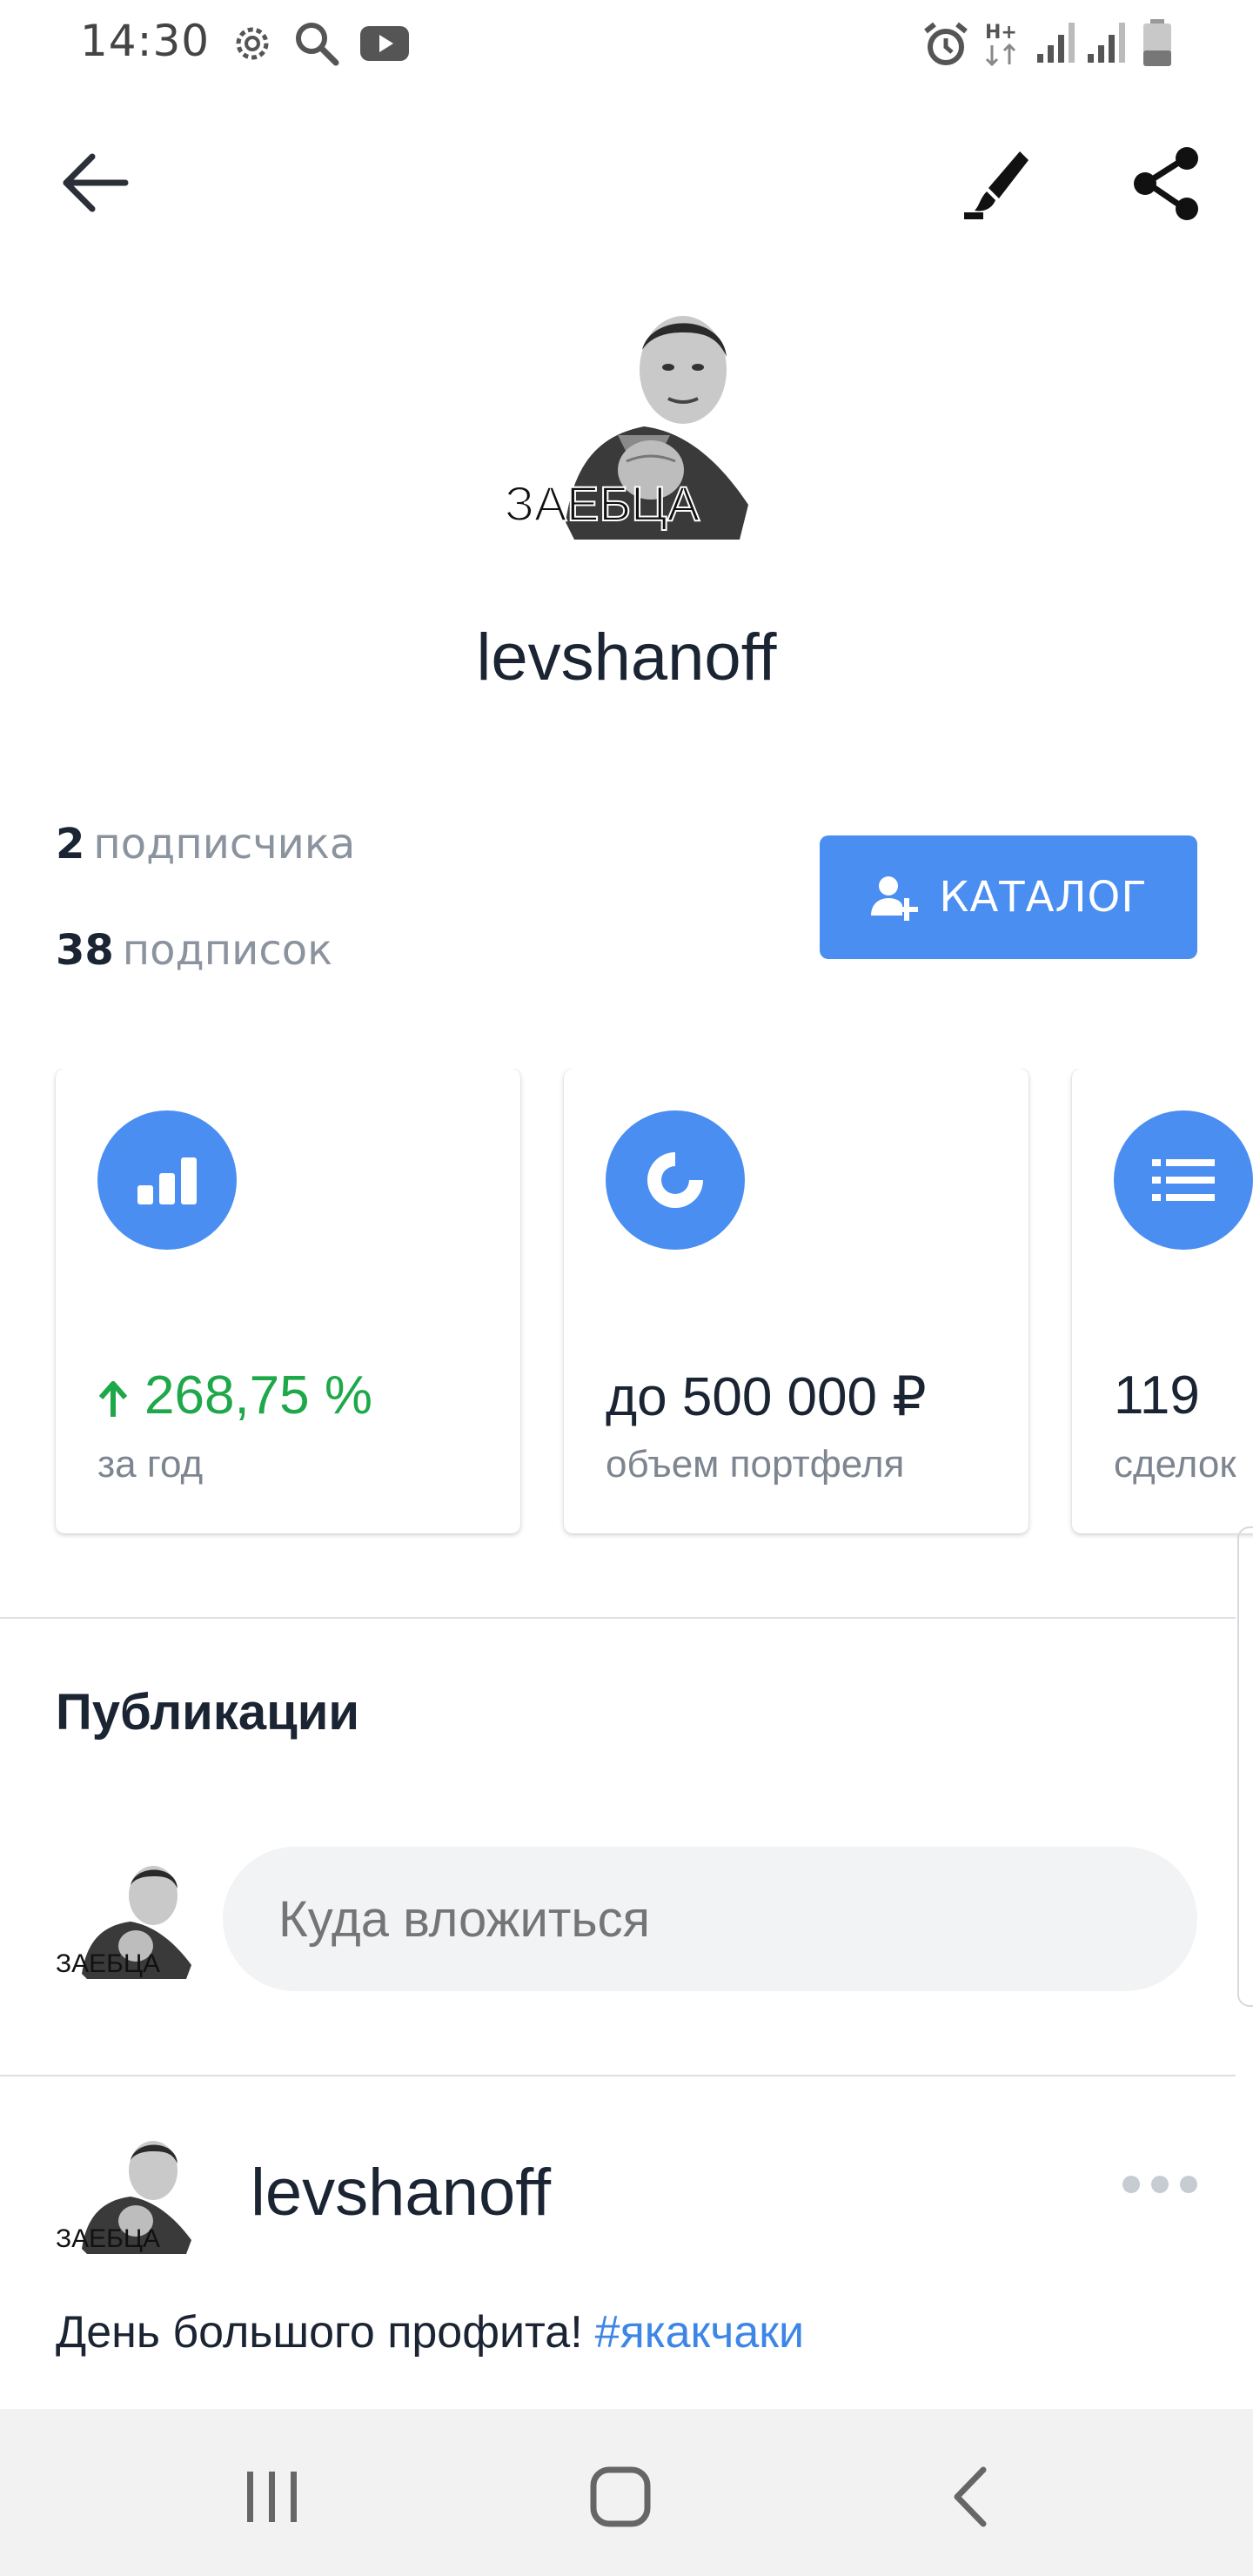  I want to click on card-value-yield: 268,75 %, so click(234, 1395).